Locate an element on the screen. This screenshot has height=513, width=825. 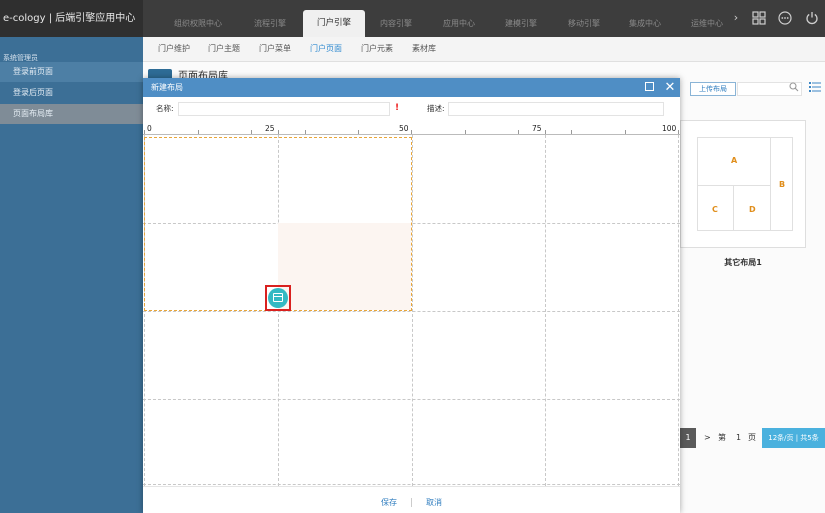
list-view-icon is located at coordinates (815, 89).